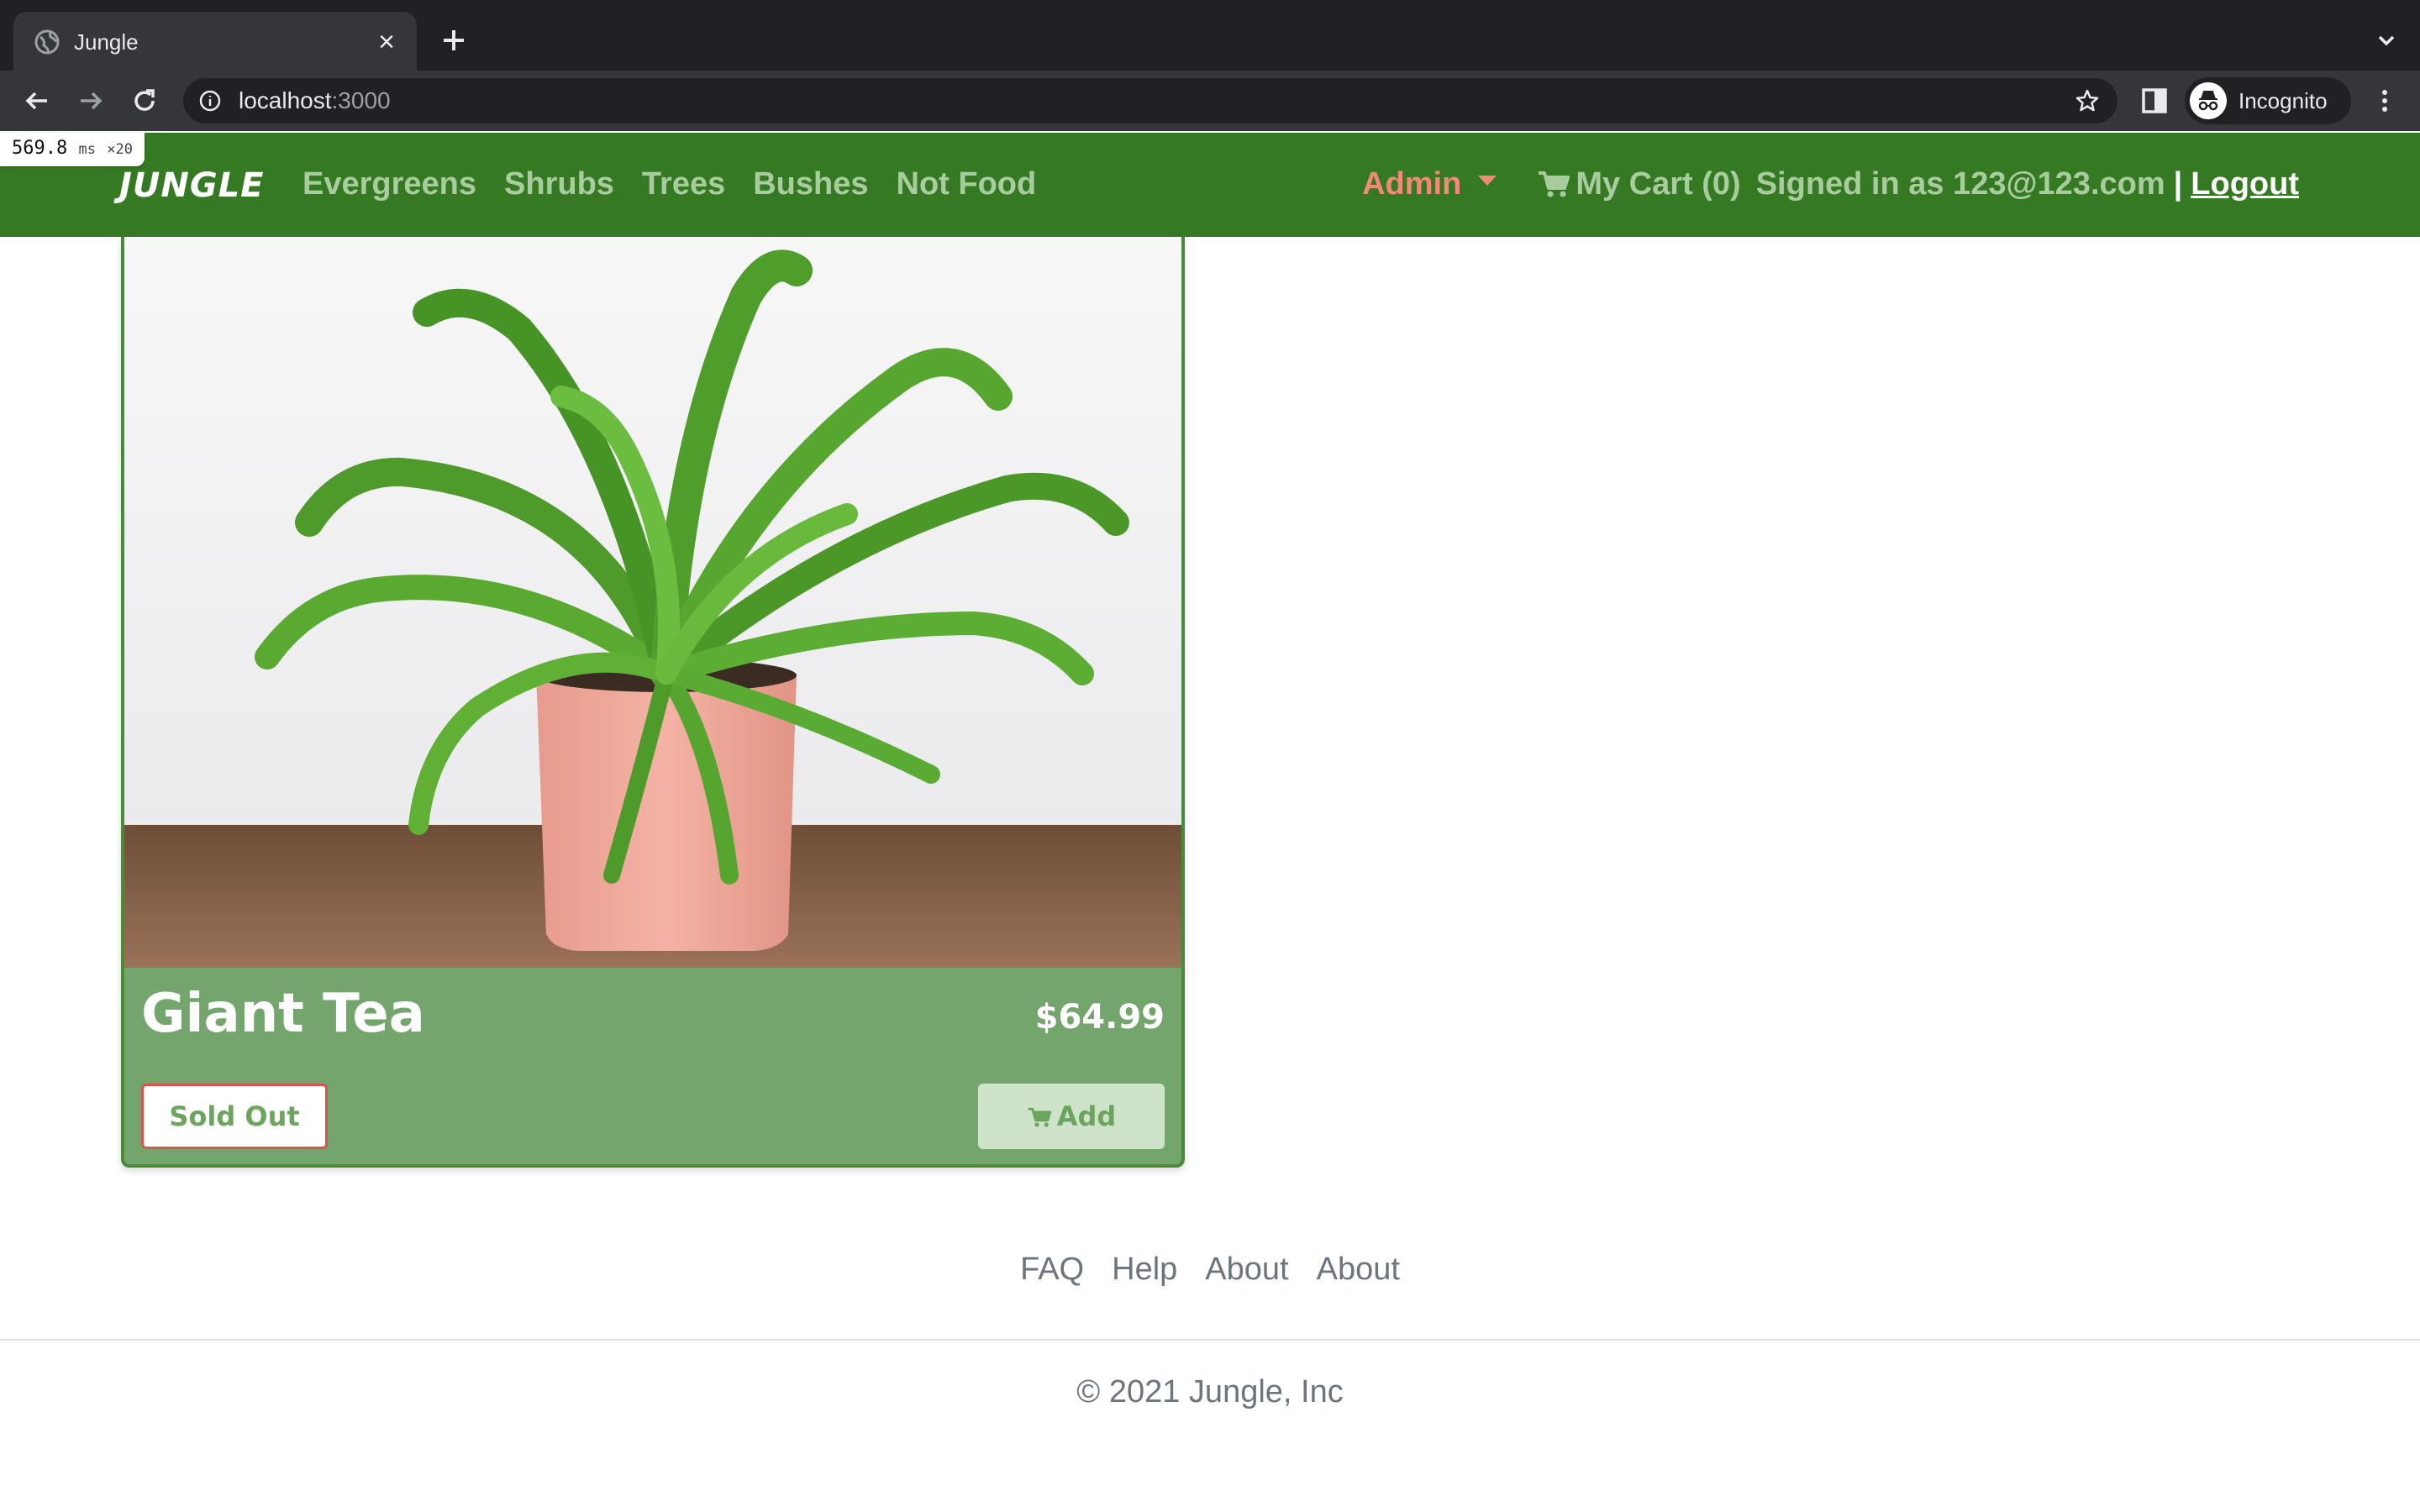 Image resolution: width=2420 pixels, height=1512 pixels. What do you see at coordinates (210, 101) in the screenshot?
I see `info-icon` at bounding box center [210, 101].